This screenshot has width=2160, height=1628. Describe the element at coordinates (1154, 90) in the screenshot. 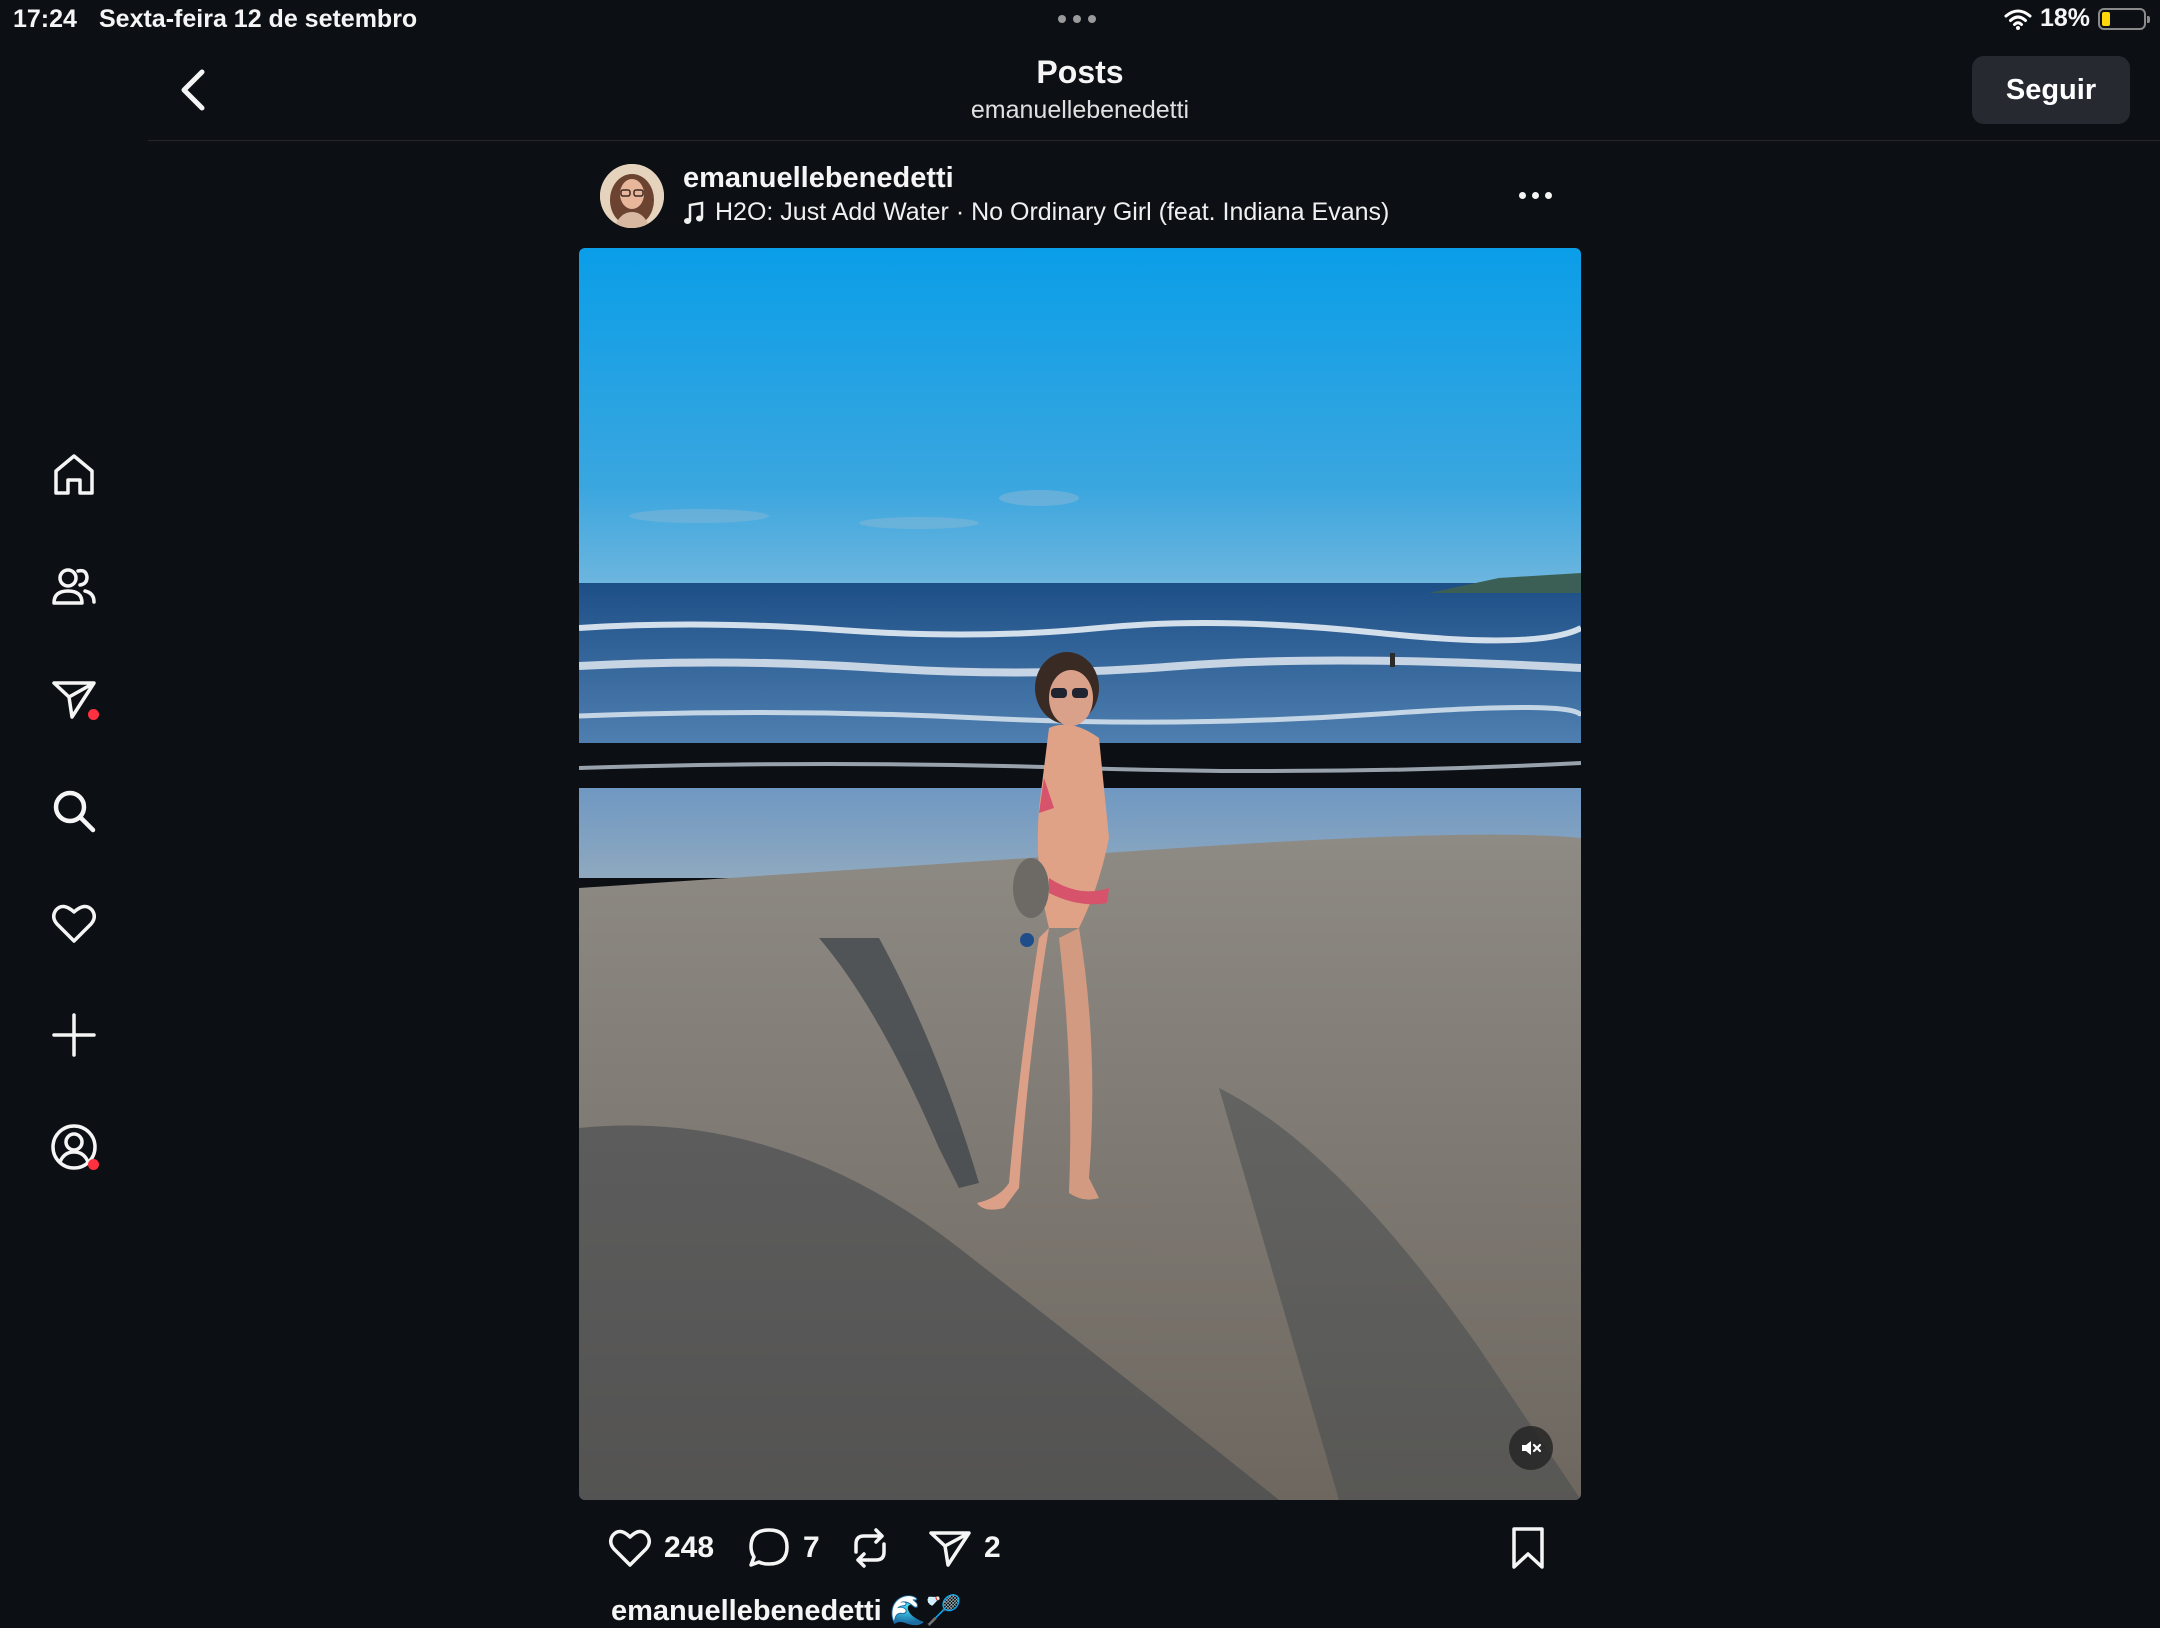

I see `page-header: Posts emanuellebenedetti Seguir` at that location.